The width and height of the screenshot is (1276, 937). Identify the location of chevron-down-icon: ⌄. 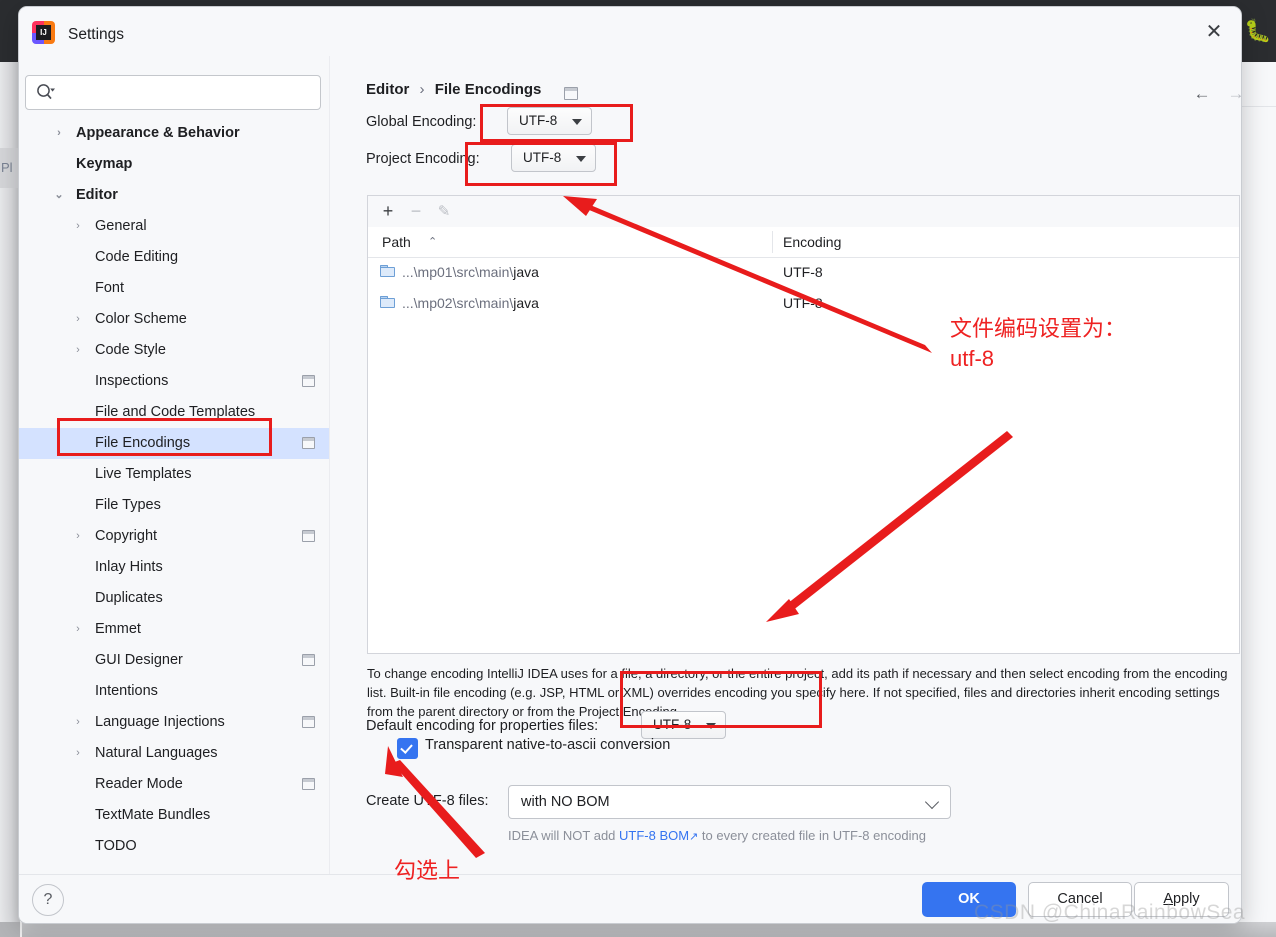
(59, 195).